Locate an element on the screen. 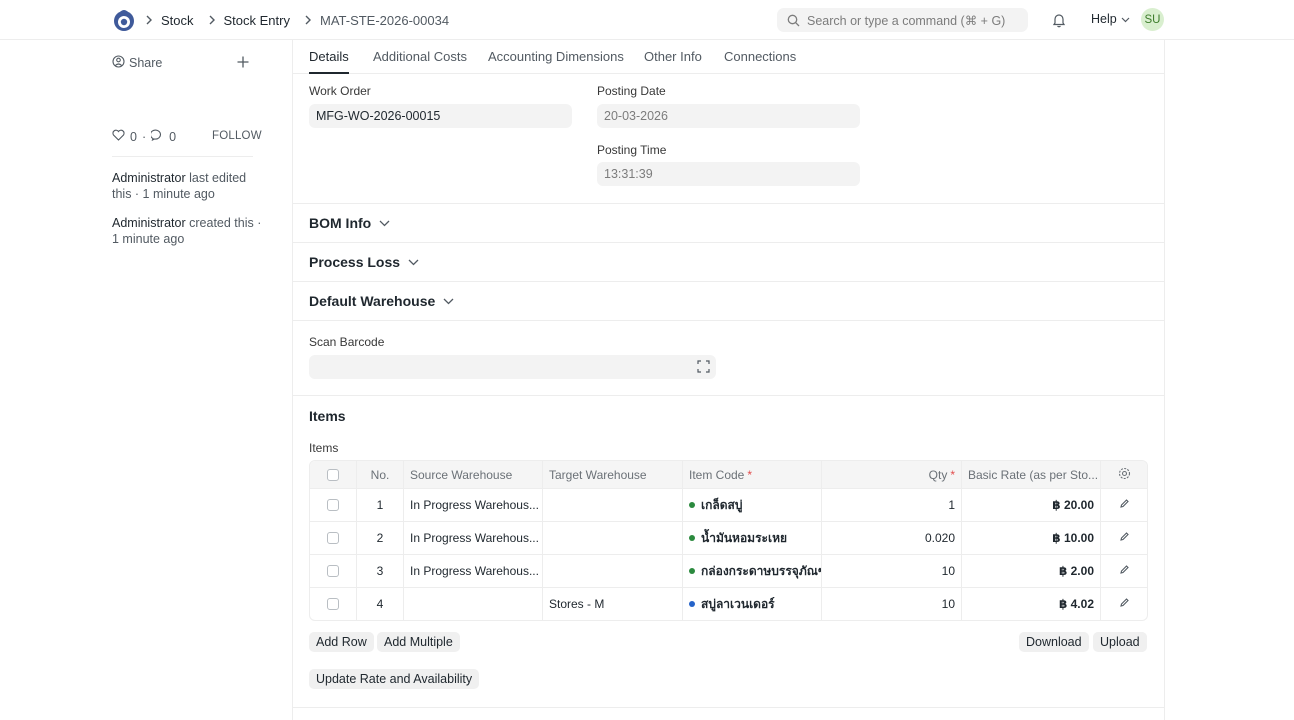 The image size is (1294, 720). tab-details: Details is located at coordinates (329, 56).